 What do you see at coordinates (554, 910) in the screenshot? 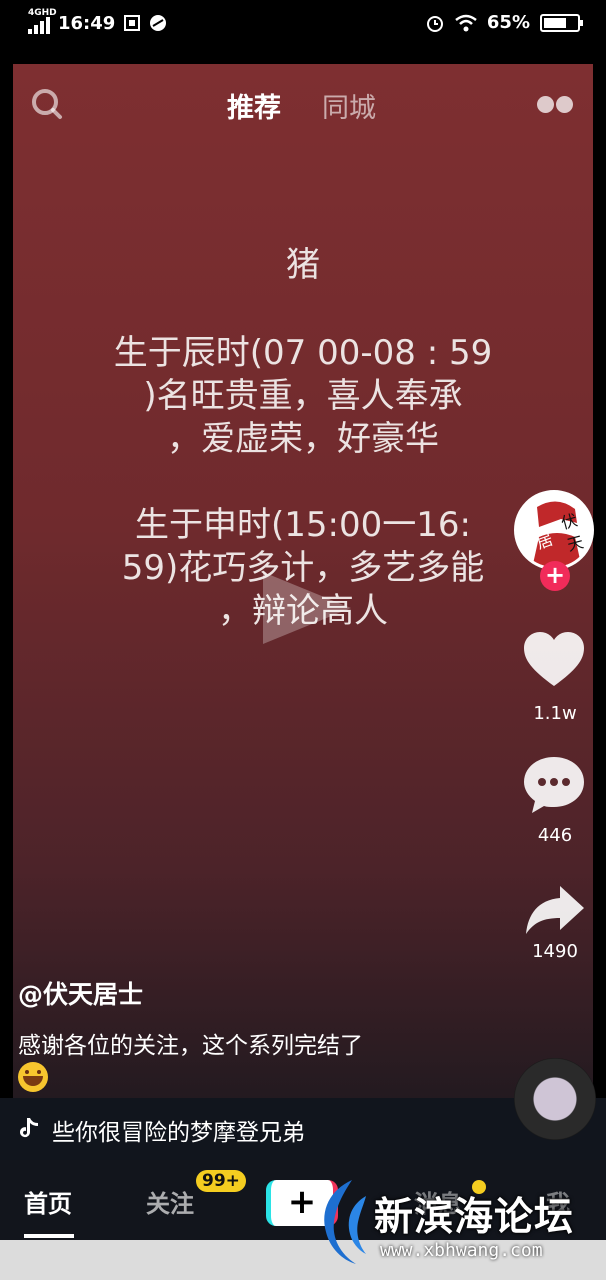
I see `share-icon` at bounding box center [554, 910].